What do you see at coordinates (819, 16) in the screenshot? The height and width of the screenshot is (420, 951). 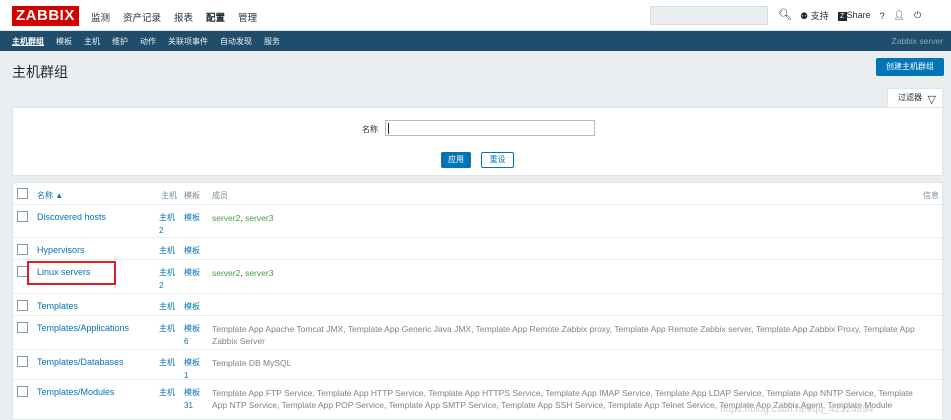 I see `support-label: 支持` at bounding box center [819, 16].